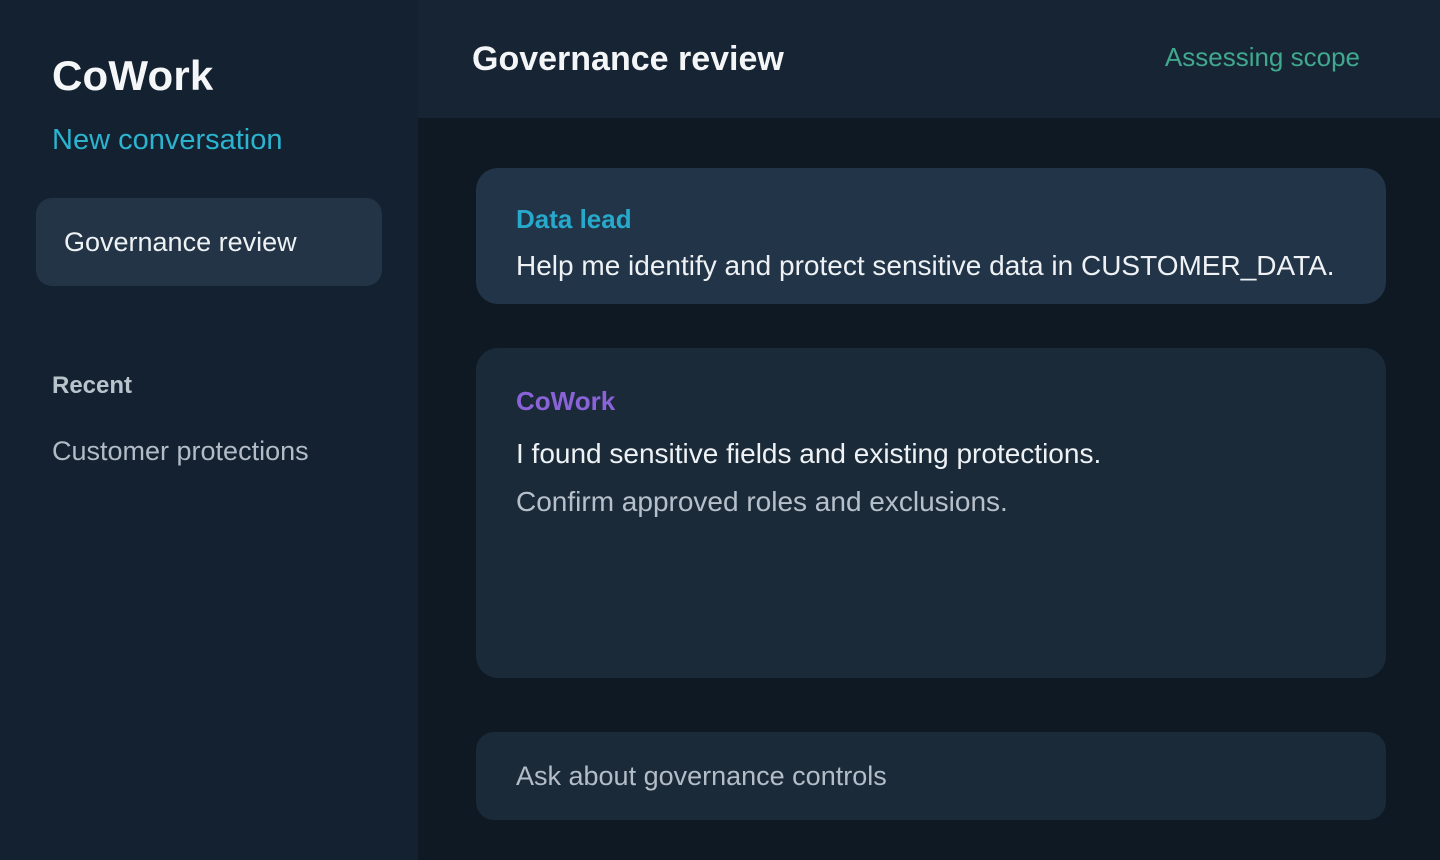 The width and height of the screenshot is (1440, 860). Describe the element at coordinates (566, 401) in the screenshot. I see `message-sender: CoWork` at that location.